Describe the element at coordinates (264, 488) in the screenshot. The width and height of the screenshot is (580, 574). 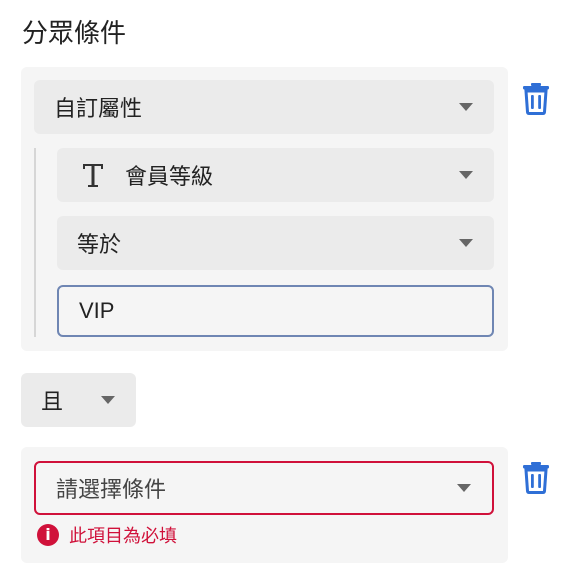
I see `condition-select: 請選擇條件` at that location.